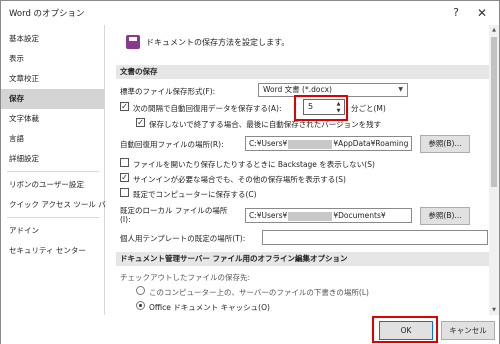  Describe the element at coordinates (52, 99) in the screenshot. I see `sidebar-item-save: 保存` at that location.